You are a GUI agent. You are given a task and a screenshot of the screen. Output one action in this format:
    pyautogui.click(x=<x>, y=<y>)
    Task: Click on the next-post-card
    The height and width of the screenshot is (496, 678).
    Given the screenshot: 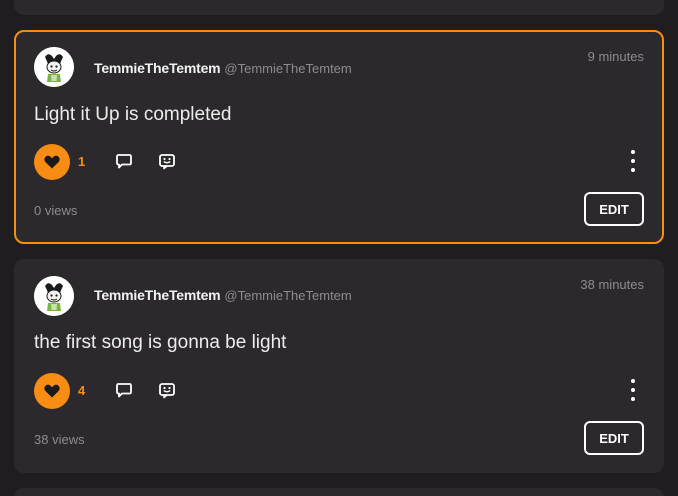 What is the action you would take?
    pyautogui.click(x=339, y=492)
    